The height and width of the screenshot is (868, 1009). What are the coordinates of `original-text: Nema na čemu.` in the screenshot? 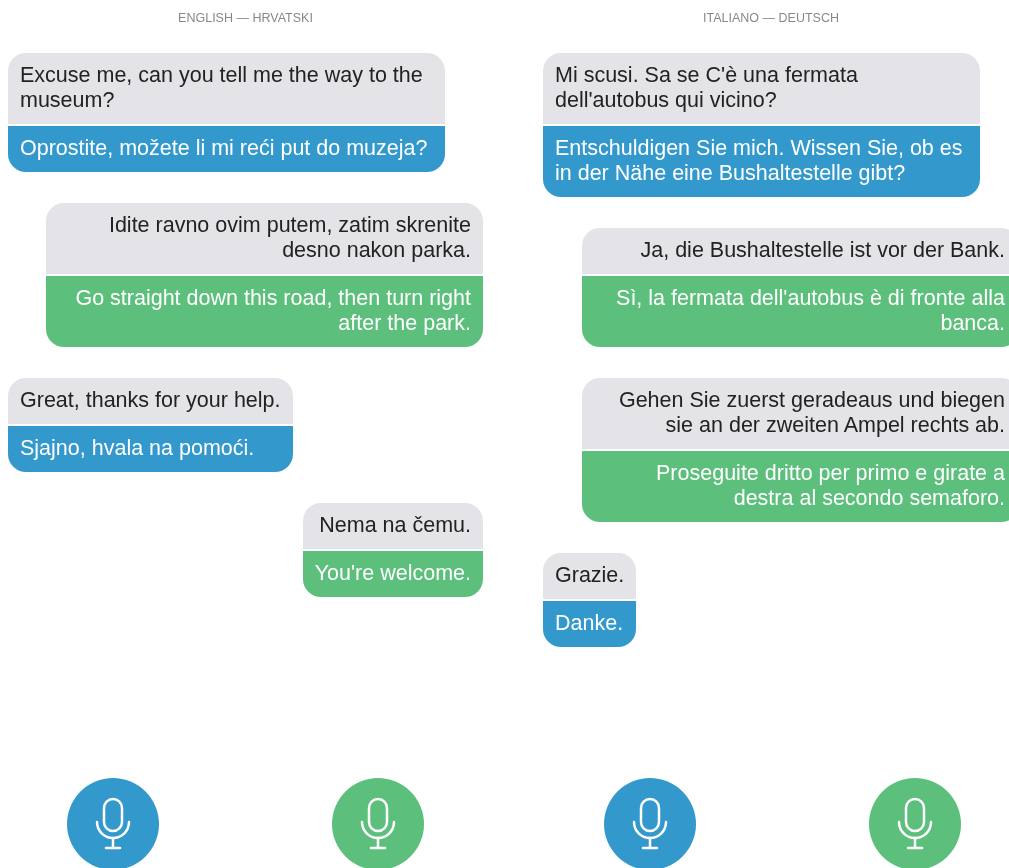 It's located at (392, 526).